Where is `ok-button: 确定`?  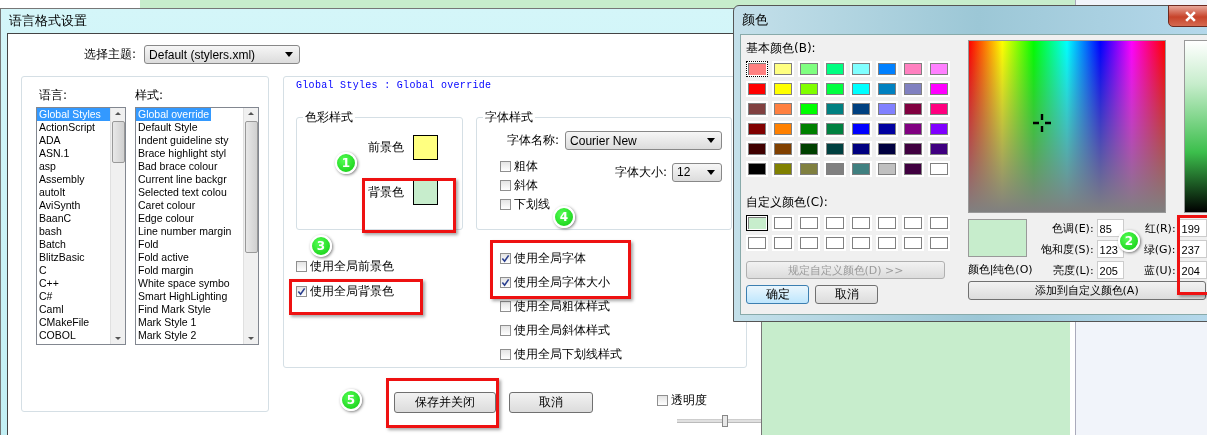
ok-button: 确定 is located at coordinates (777, 294).